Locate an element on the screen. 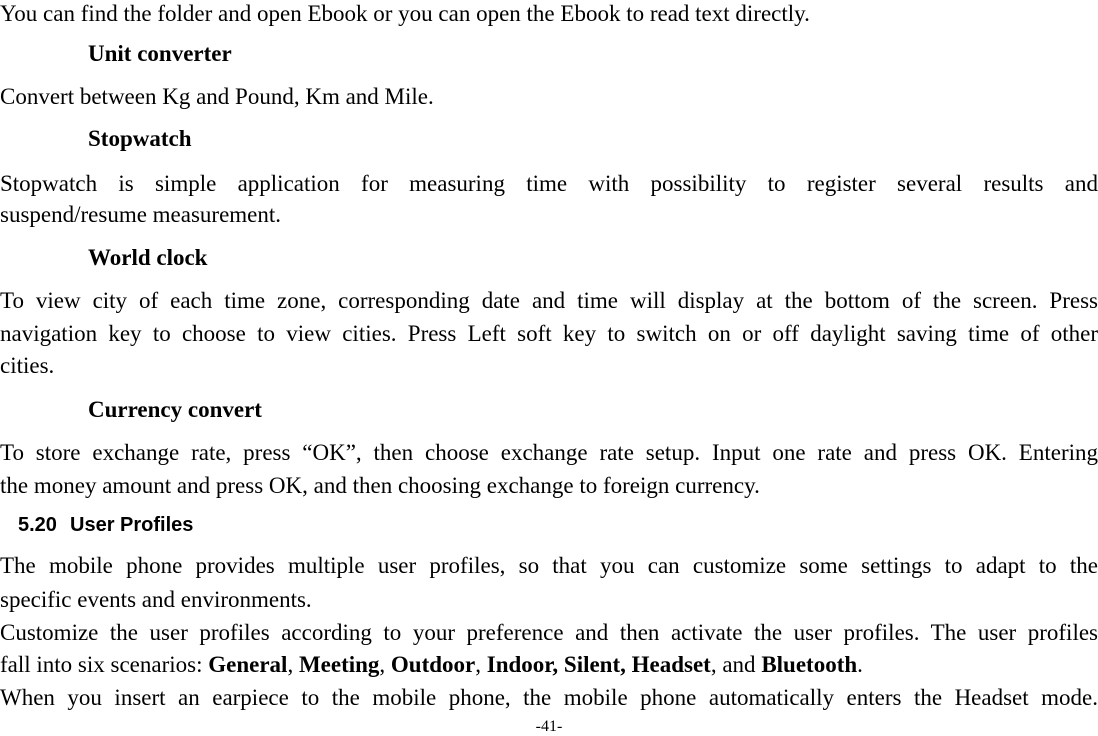 The height and width of the screenshot is (736, 1098). heading-stopwatch: Stopwatch is located at coordinates (140, 138).